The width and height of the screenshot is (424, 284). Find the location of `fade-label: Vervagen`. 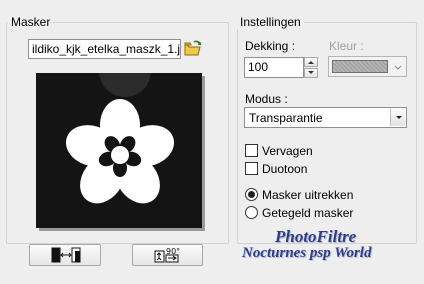

fade-label: Vervagen is located at coordinates (287, 151).